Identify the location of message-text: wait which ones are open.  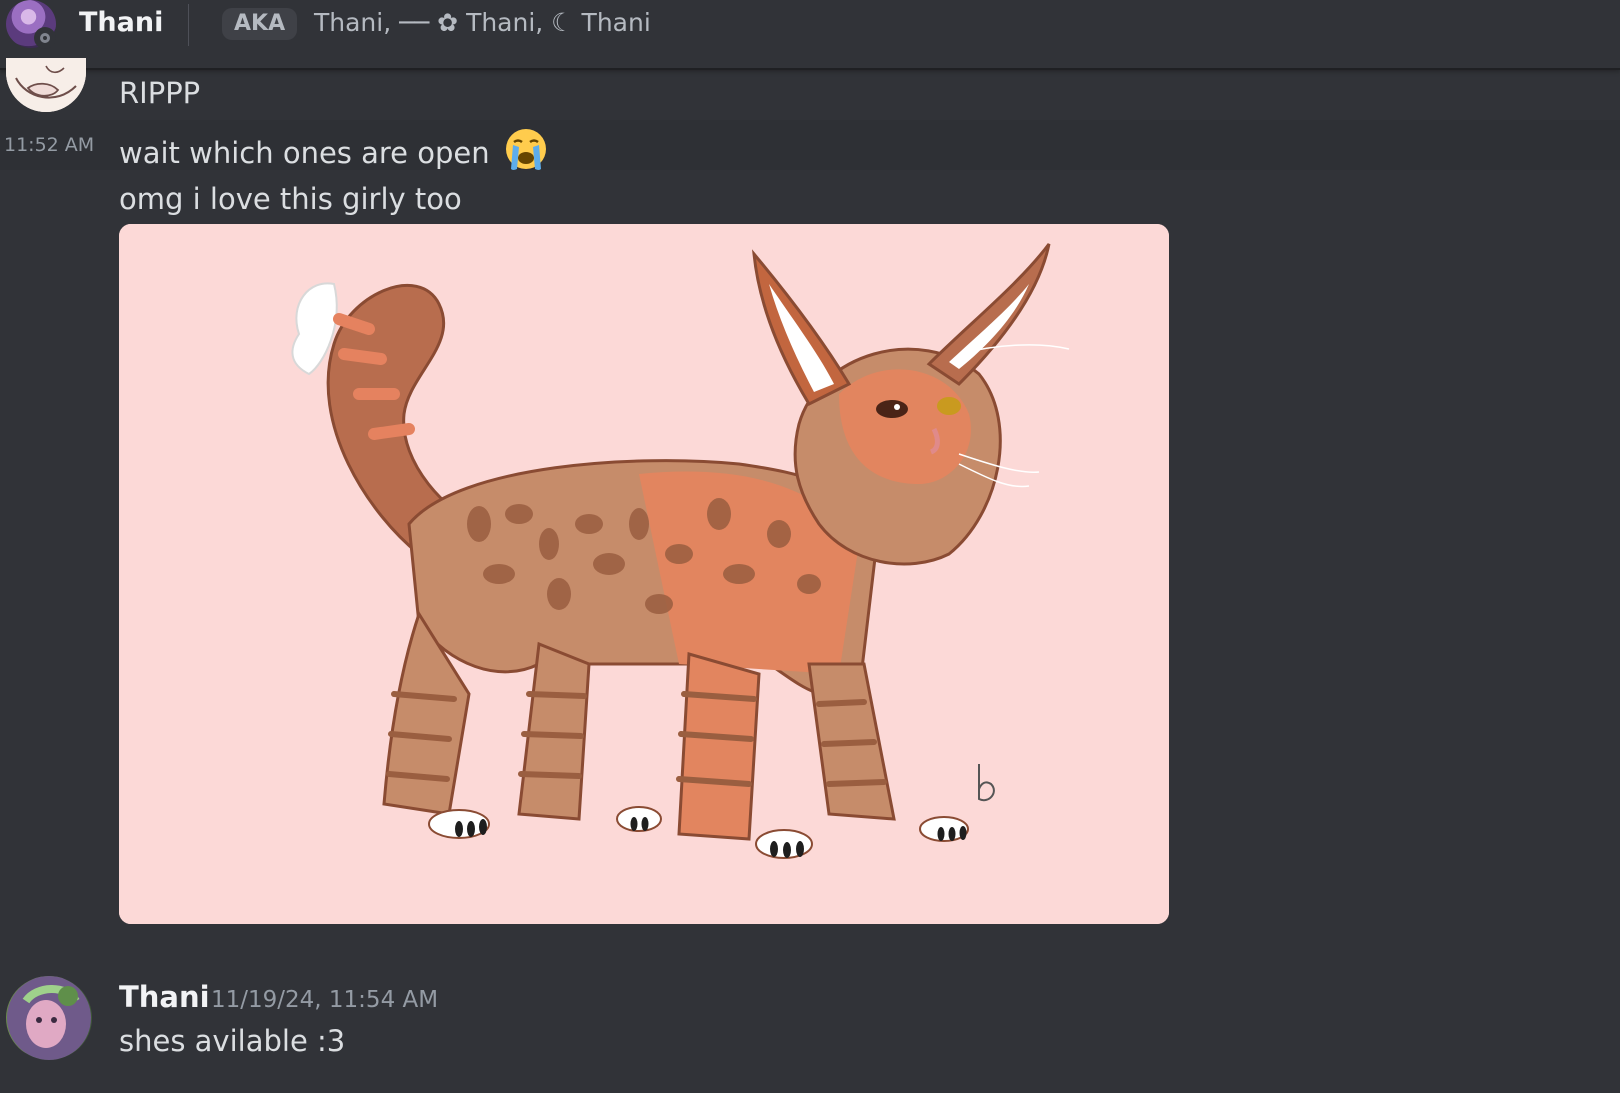
(304, 153).